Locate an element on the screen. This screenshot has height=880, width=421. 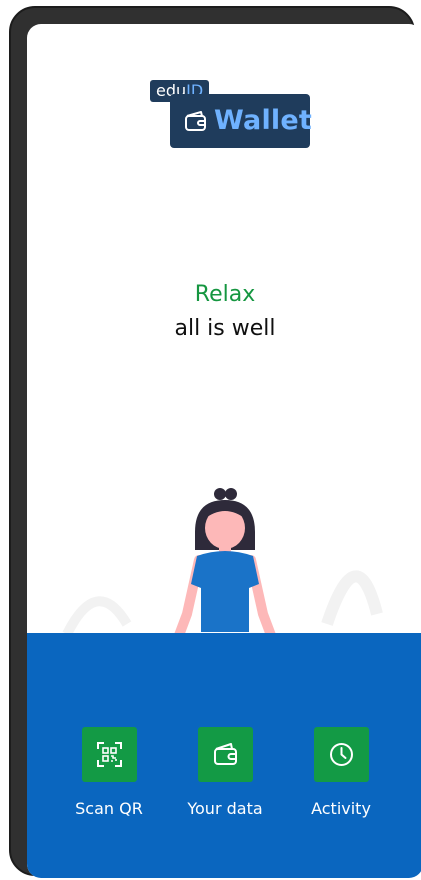
scan-qr-tile is located at coordinates (109, 754).